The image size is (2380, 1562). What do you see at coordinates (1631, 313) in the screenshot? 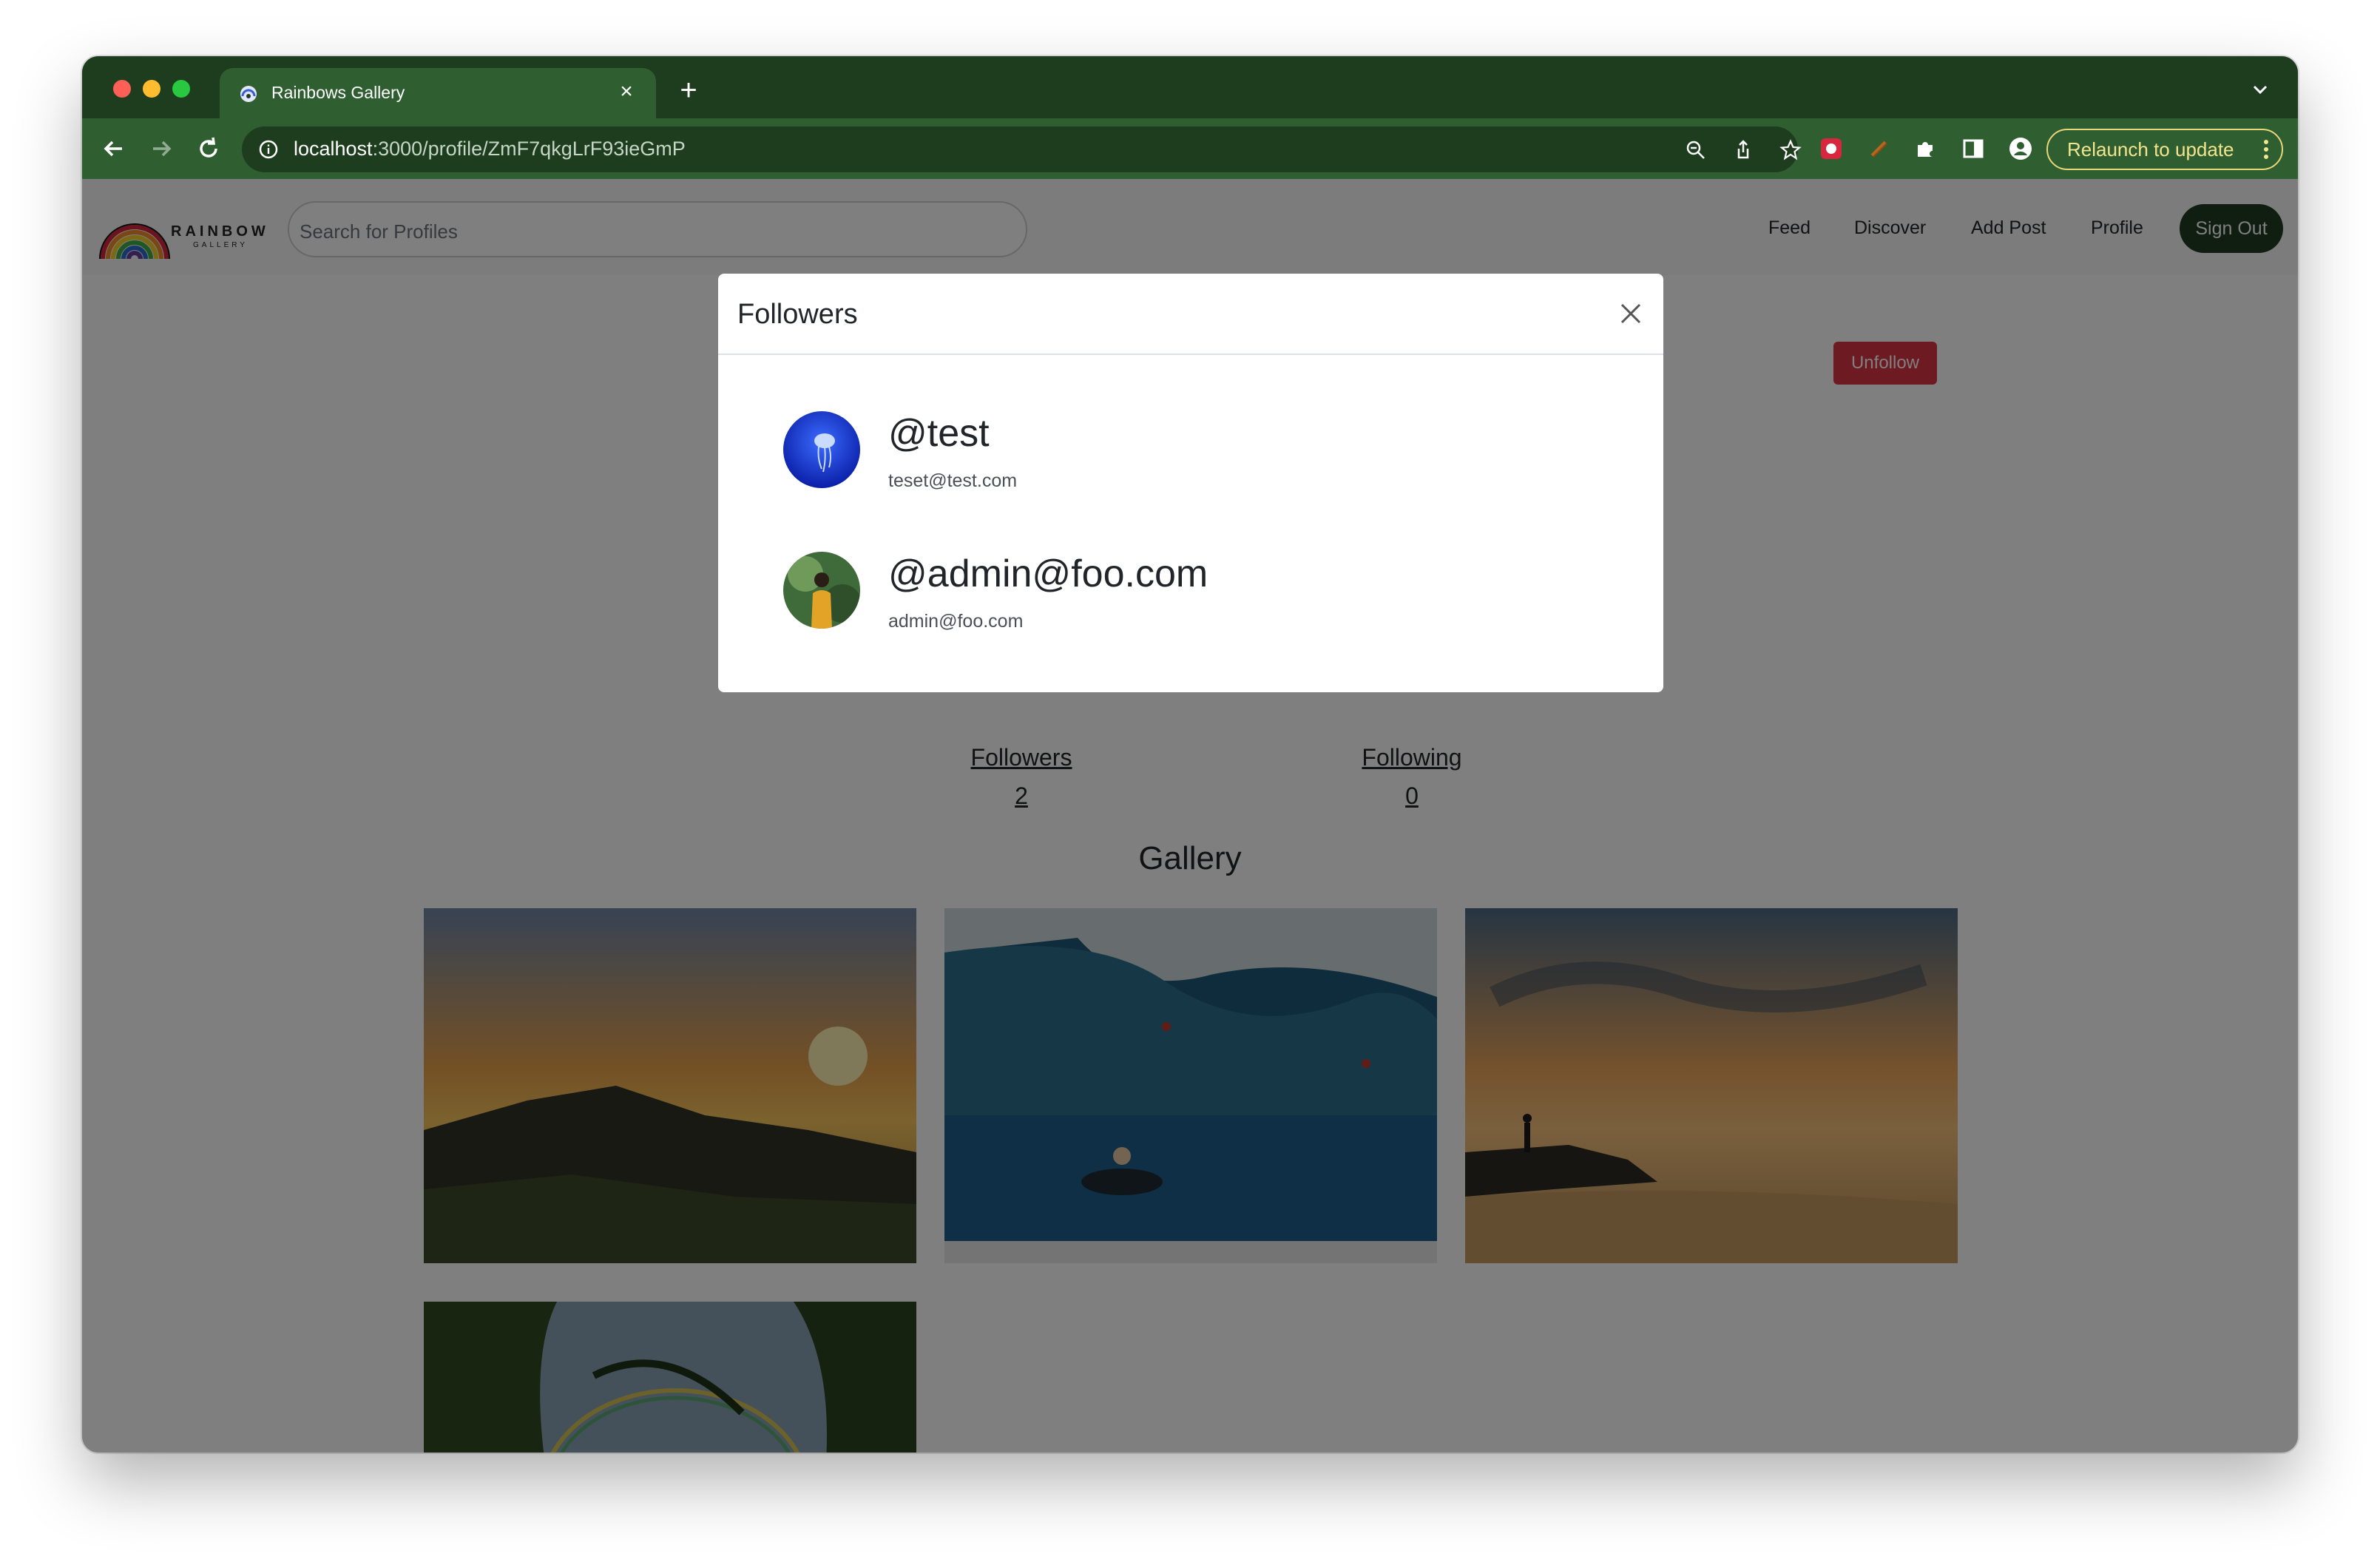
I see `close-icon` at bounding box center [1631, 313].